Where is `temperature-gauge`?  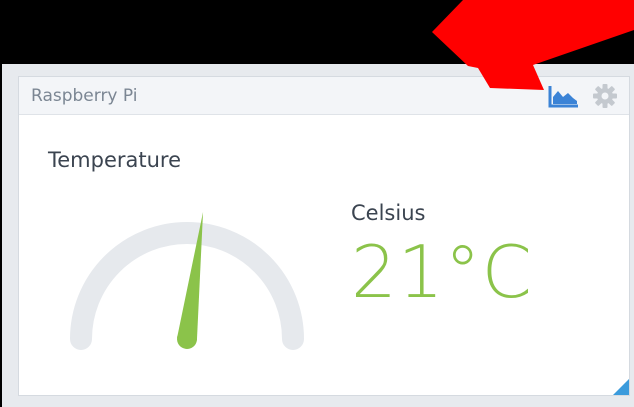
temperature-gauge is located at coordinates (187, 281).